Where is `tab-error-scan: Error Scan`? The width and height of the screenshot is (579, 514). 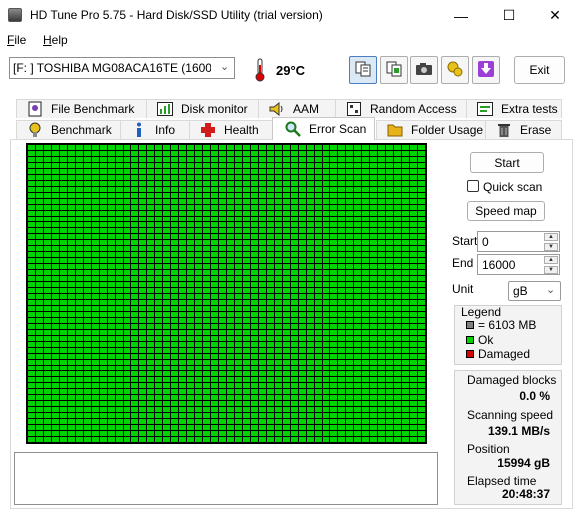
tab-error-scan: Error Scan is located at coordinates (323, 128).